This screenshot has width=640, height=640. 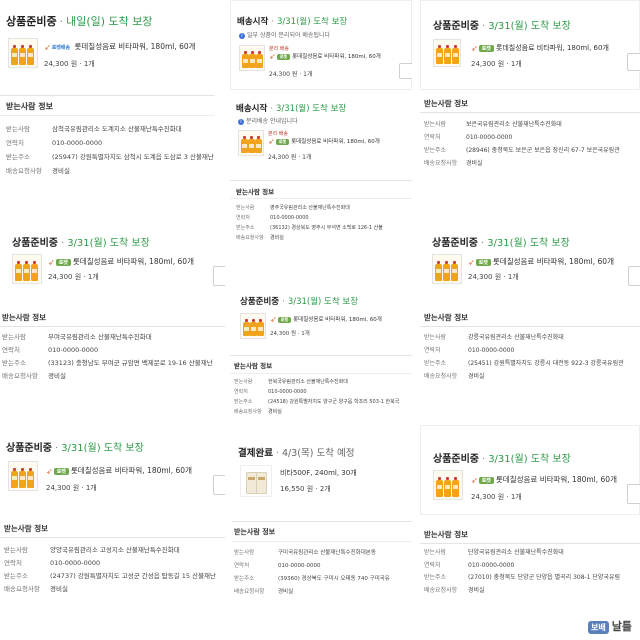 I want to click on address-row: 받는주소 (25947) 강원특별자치도 삼척시 도계읍 도삼로 3 산불재난, so click(x=110, y=157).